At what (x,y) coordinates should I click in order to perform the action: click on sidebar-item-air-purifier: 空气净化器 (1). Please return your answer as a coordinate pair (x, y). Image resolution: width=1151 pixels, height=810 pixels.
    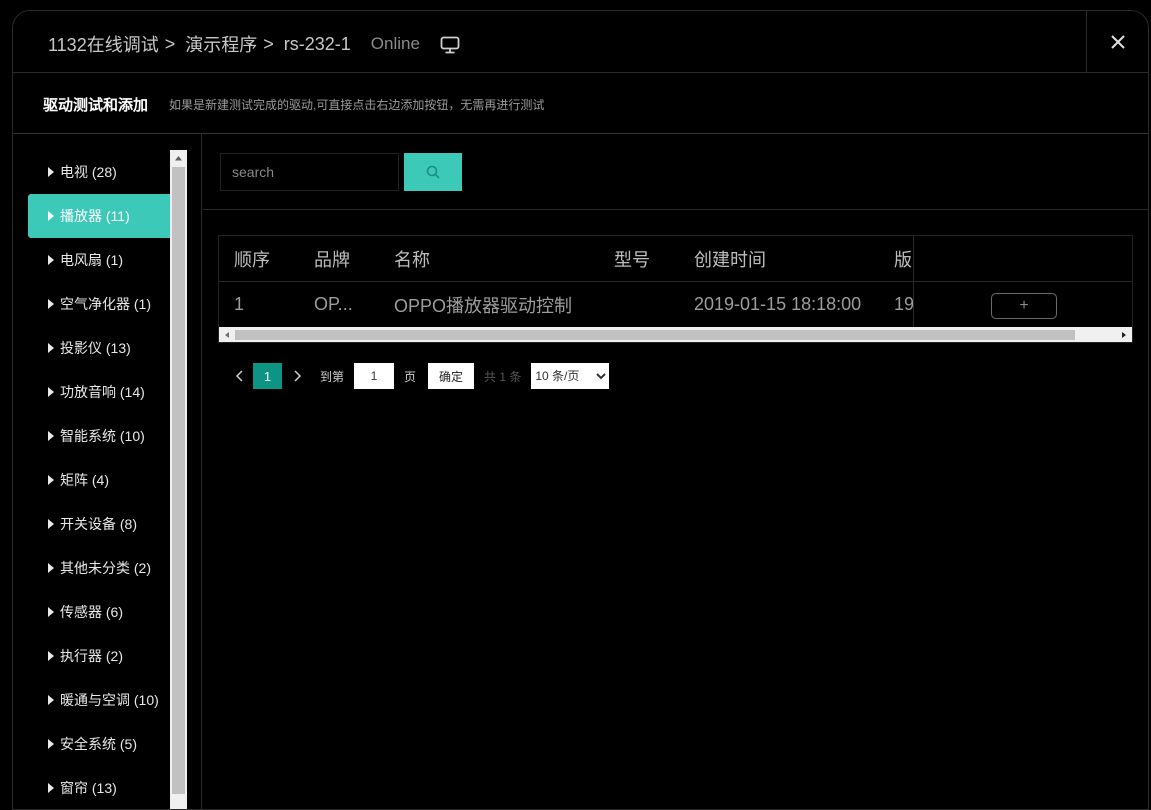
    Looking at the image, I should click on (99, 304).